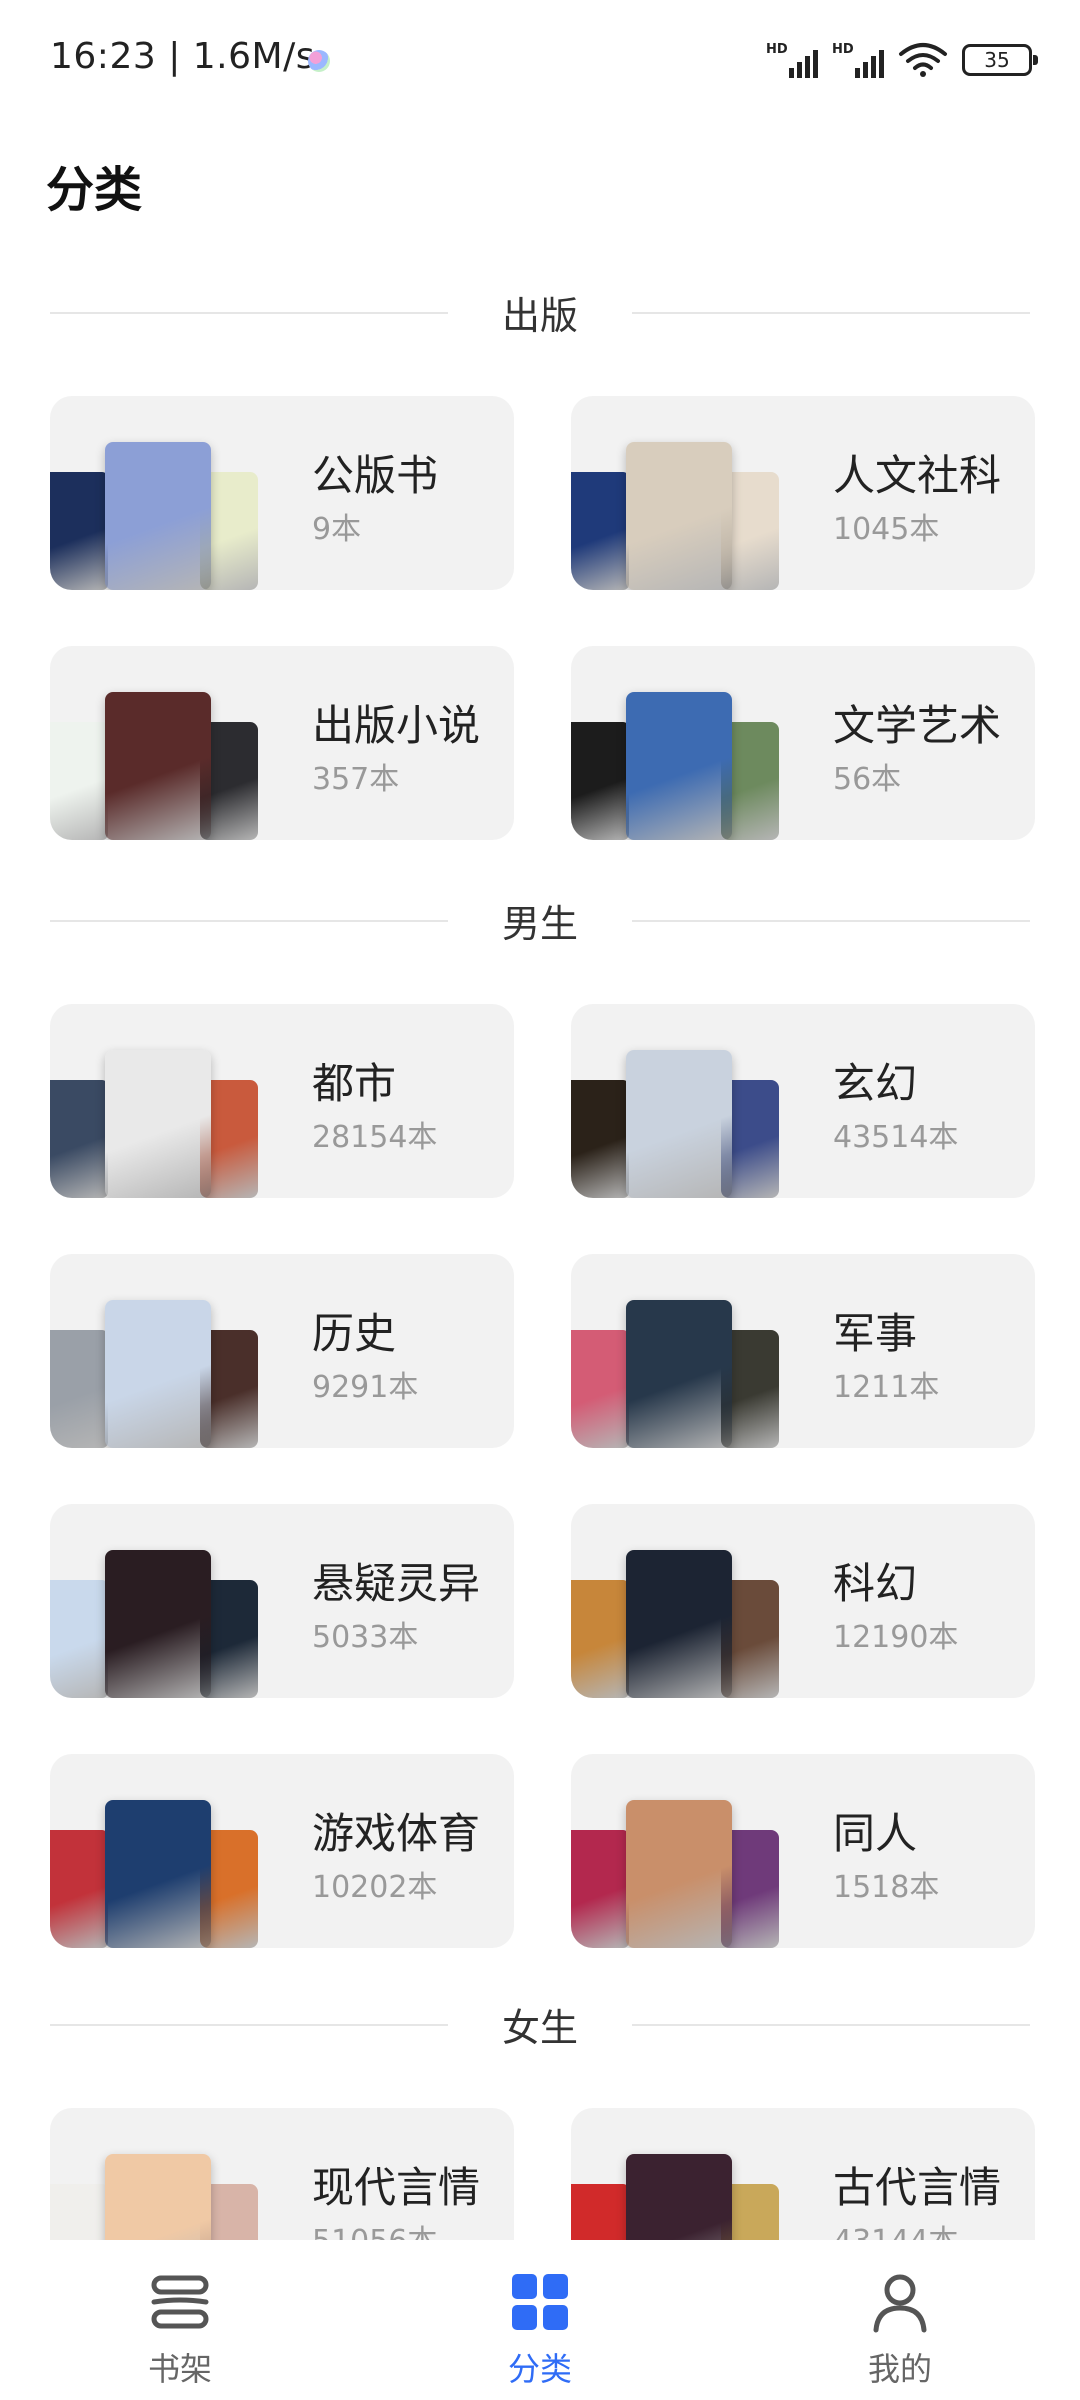 The width and height of the screenshot is (1080, 2400). What do you see at coordinates (179, 2369) in the screenshot?
I see `nav-label: 书架` at bounding box center [179, 2369].